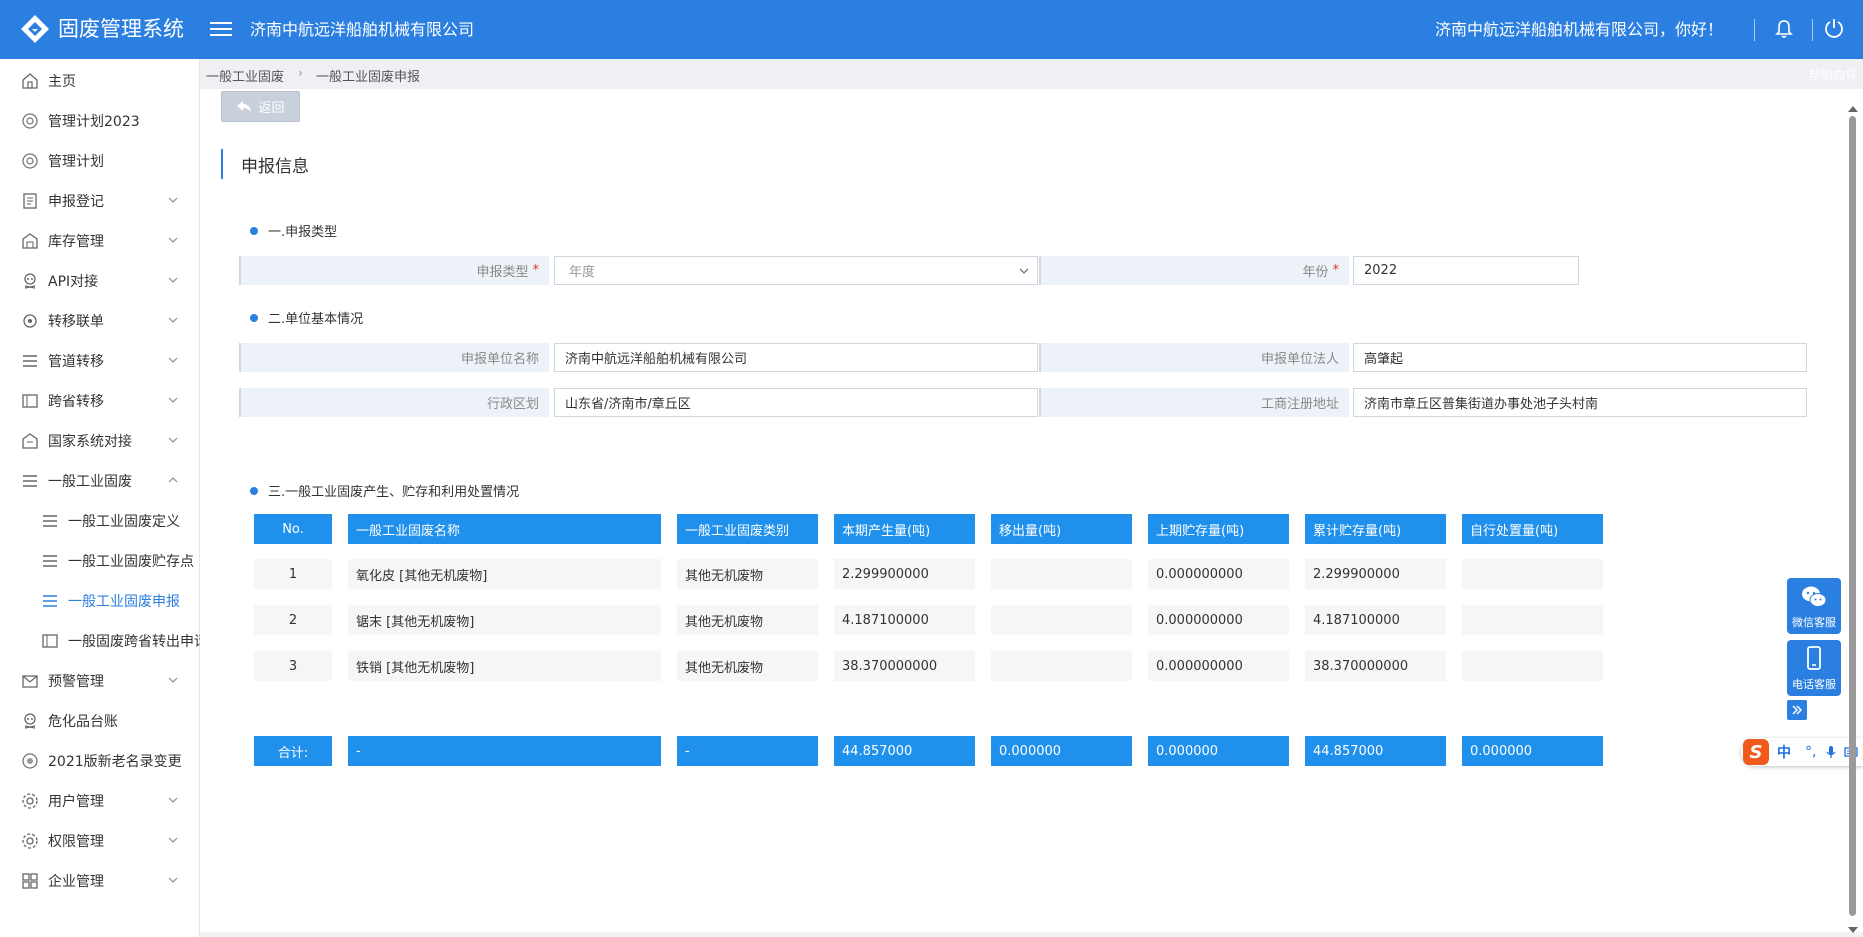 This screenshot has width=1863, height=937. I want to click on phone-service-button: 电话客服, so click(1814, 668).